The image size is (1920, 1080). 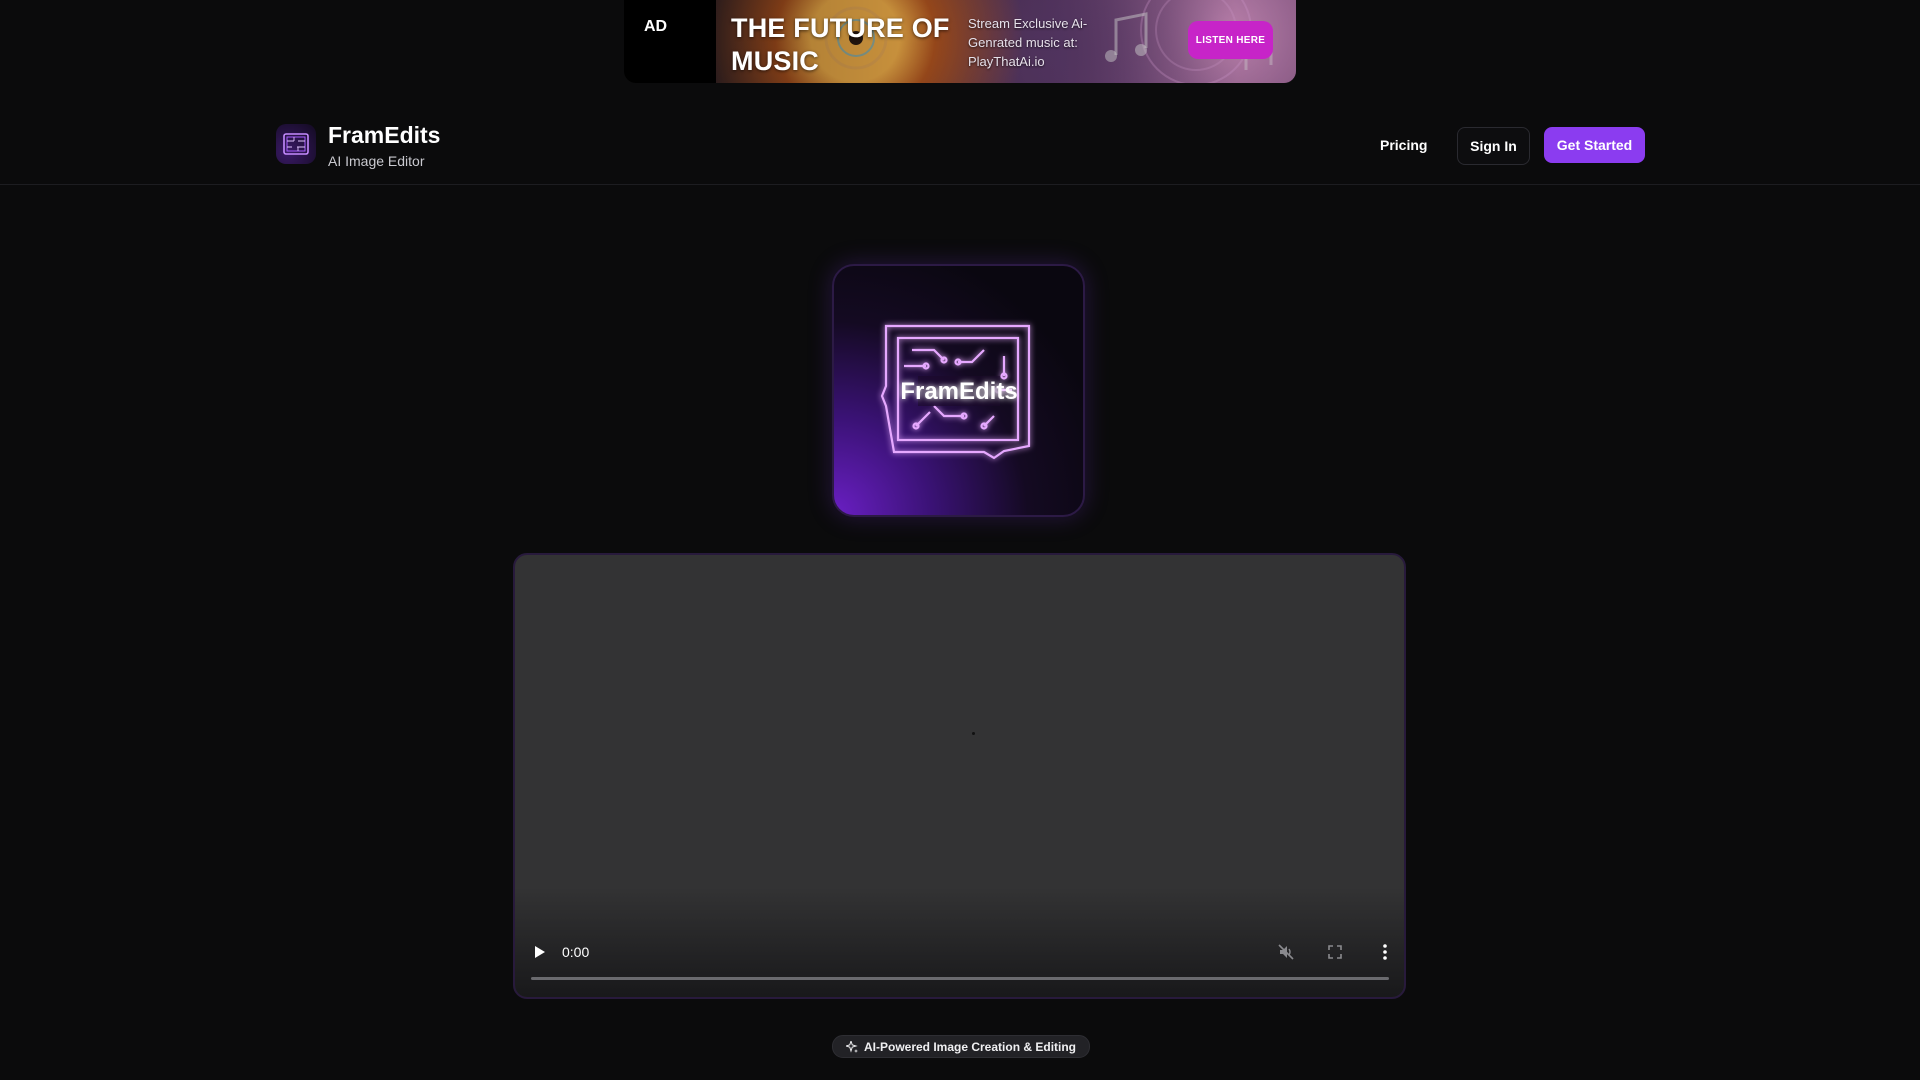 I want to click on ad-label: AD, so click(x=656, y=26).